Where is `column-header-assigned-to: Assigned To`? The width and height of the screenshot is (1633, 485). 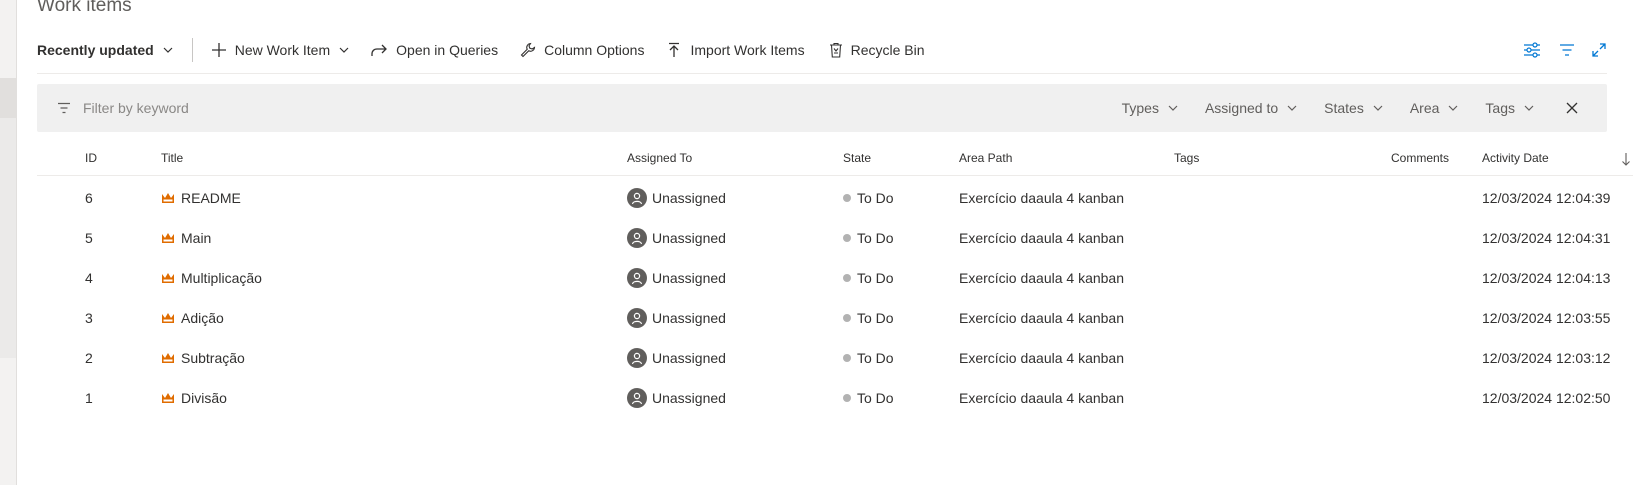
column-header-assigned-to: Assigned To is located at coordinates (659, 158).